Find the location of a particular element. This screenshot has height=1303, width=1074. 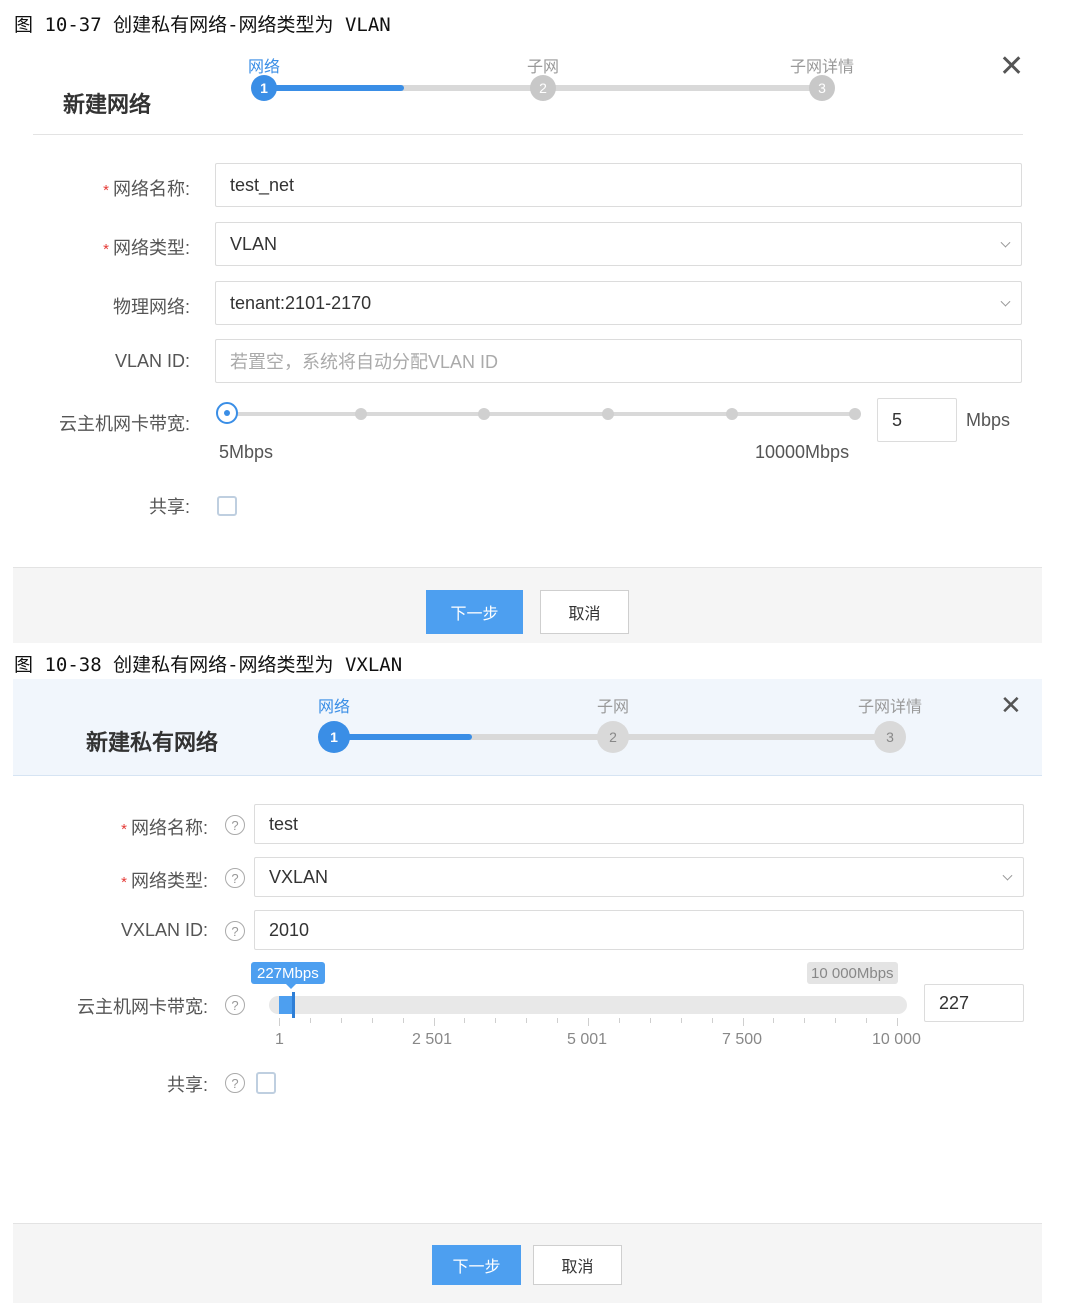

tick-label: 1 is located at coordinates (279, 1039).